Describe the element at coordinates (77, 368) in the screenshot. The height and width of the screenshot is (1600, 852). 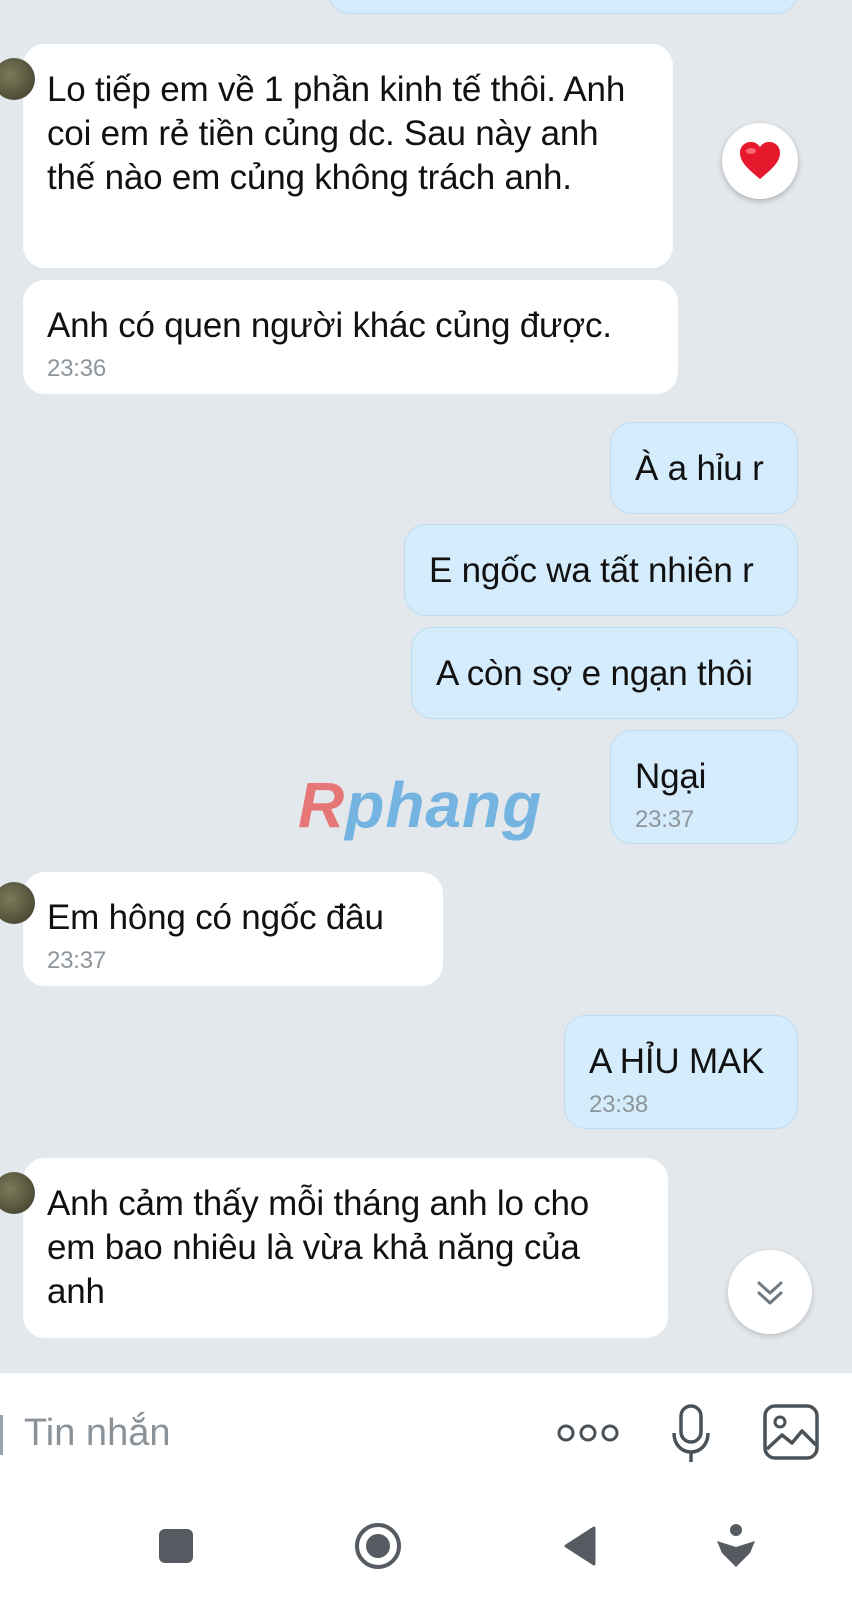
I see `message-time: 23:36` at that location.